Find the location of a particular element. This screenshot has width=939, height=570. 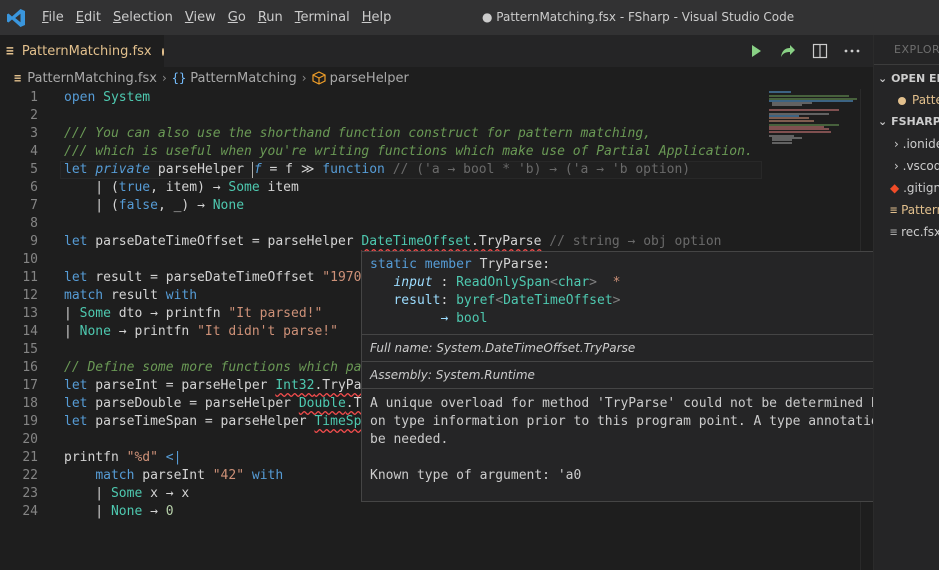

code-line: 2 is located at coordinates (430, 116).